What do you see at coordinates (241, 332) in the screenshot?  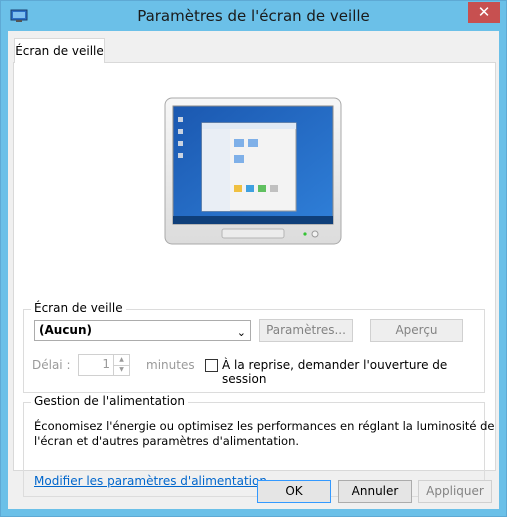 I see `chevron-down-icon: ⌄` at bounding box center [241, 332].